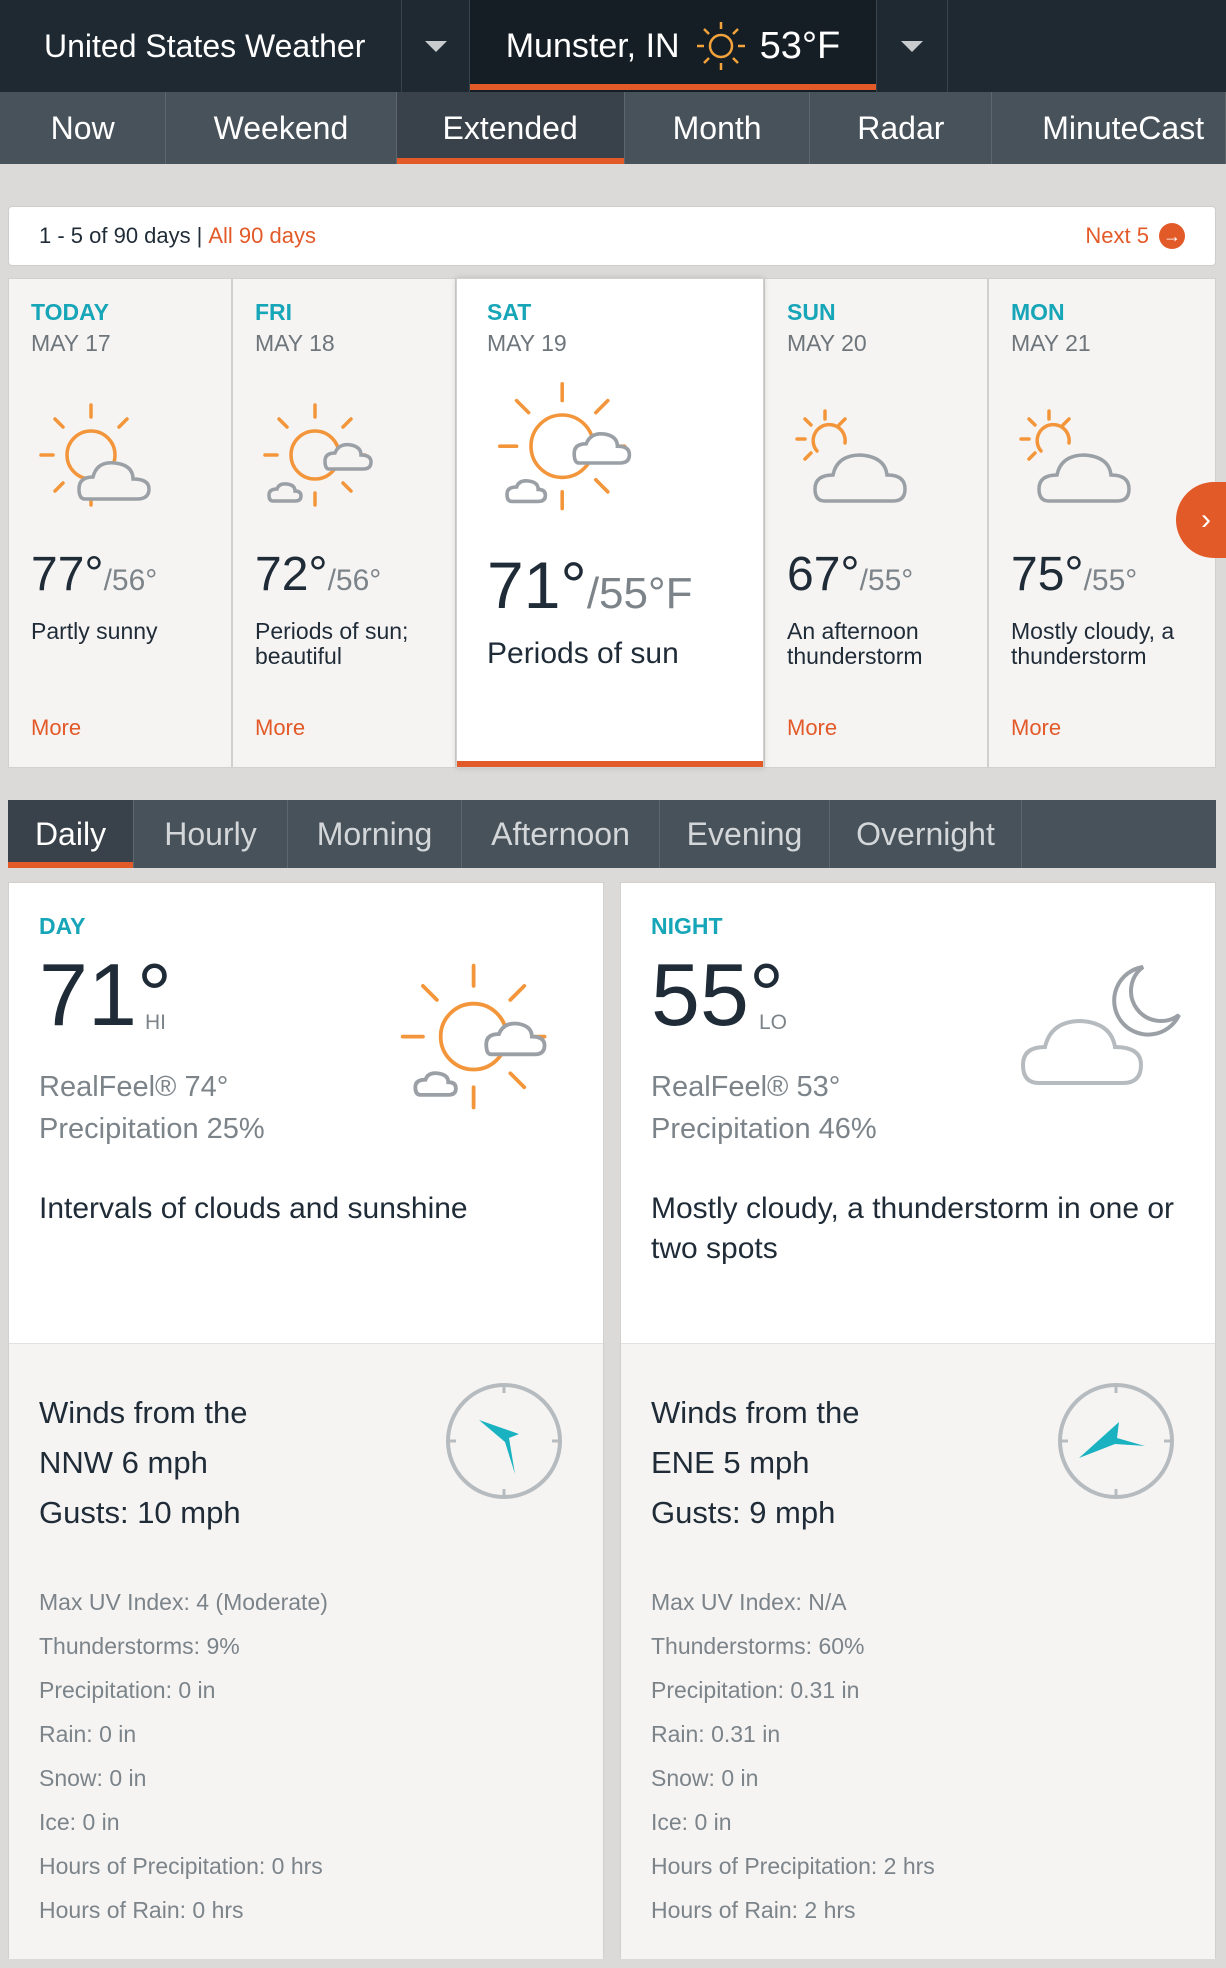  Describe the element at coordinates (639, 593) in the screenshot. I see `day-lo: /55°F` at that location.